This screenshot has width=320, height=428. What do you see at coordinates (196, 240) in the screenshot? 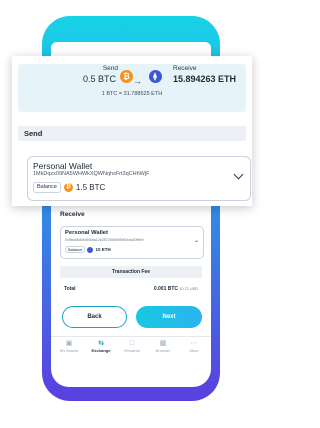
I see `chevron-down-icon: ⌄` at bounding box center [196, 240].